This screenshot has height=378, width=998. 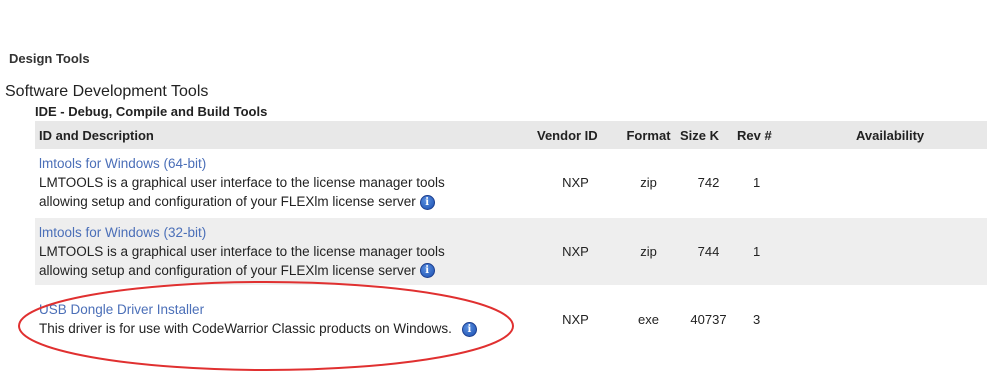 What do you see at coordinates (284, 135) in the screenshot?
I see `header-id-description: ID and Description` at bounding box center [284, 135].